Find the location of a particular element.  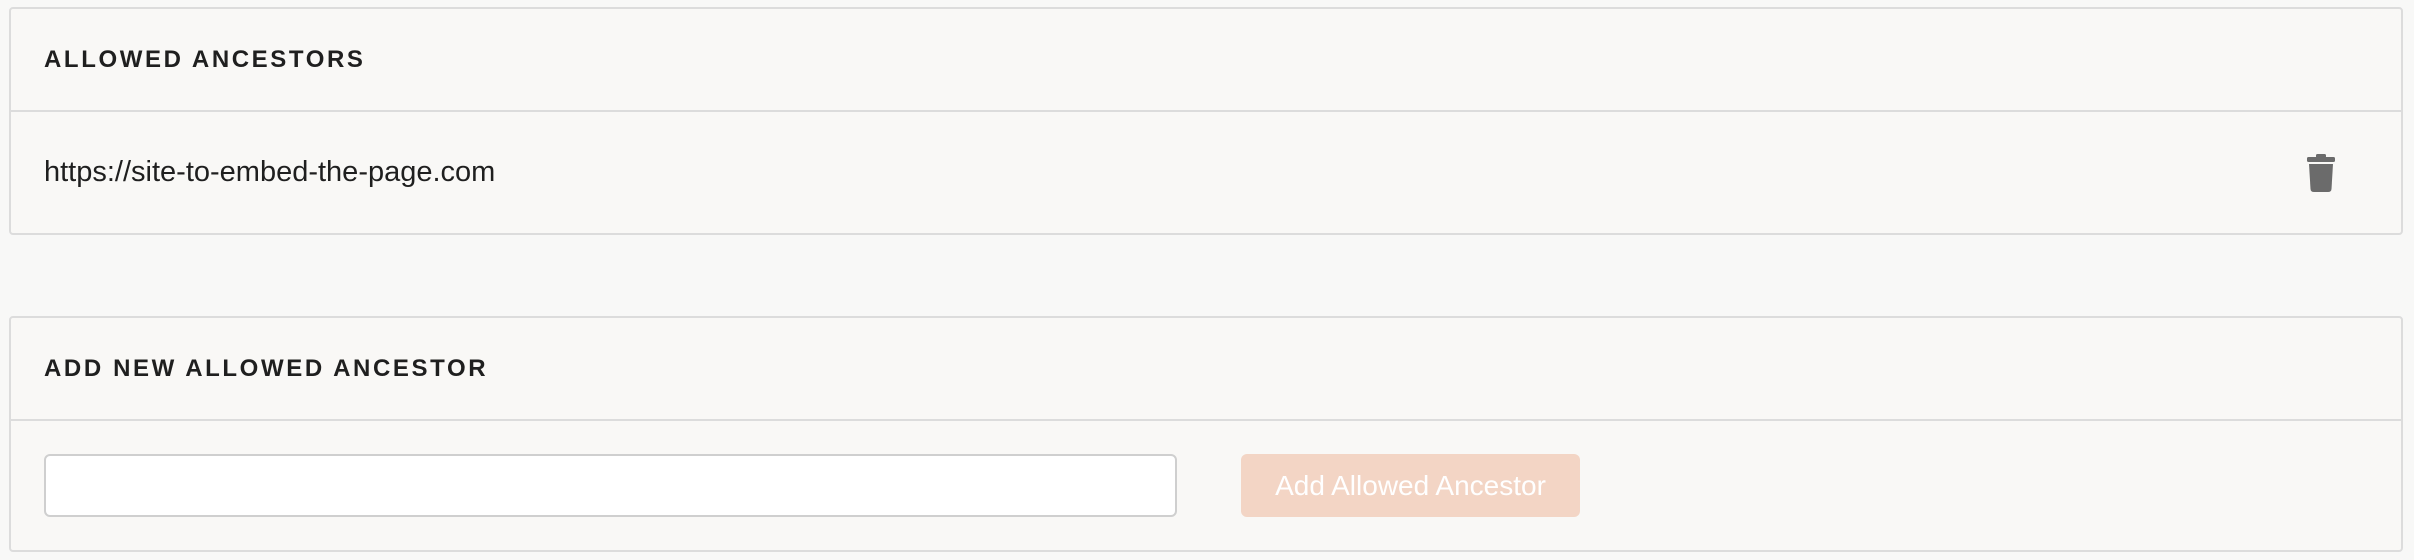

add-new-ancestor-title: ADD NEW ALLOWED ANCESTOR is located at coordinates (266, 368).